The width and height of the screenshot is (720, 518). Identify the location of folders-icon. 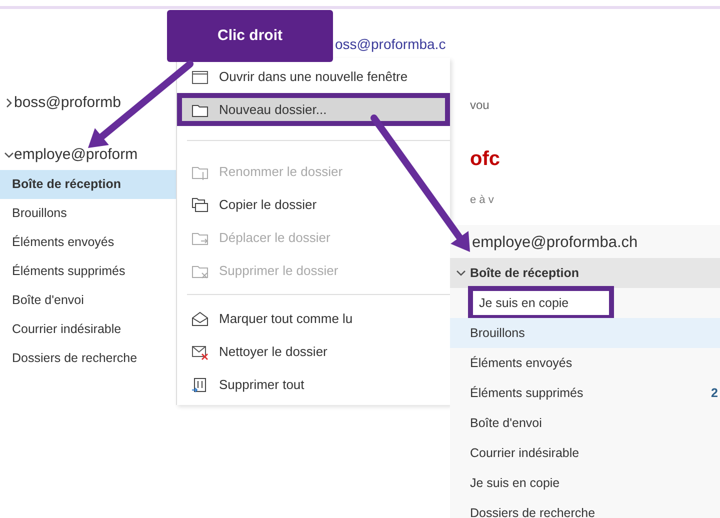
(200, 205).